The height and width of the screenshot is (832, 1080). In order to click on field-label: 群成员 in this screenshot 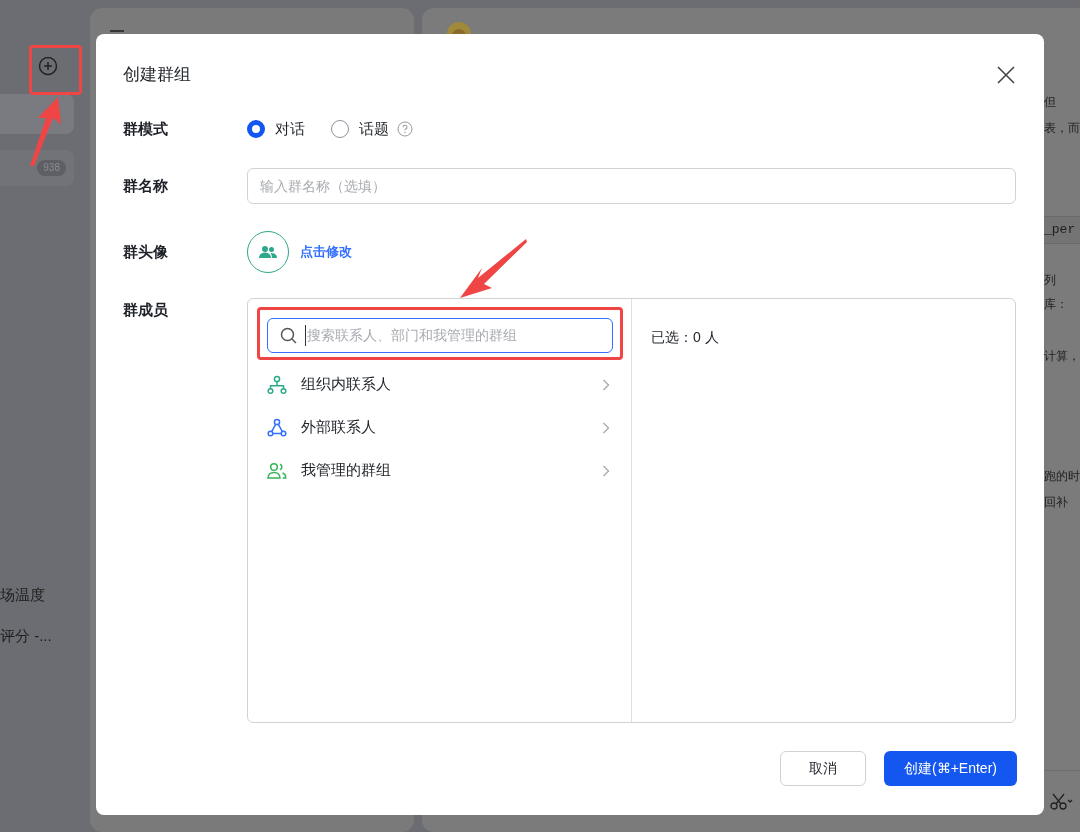, I will do `click(146, 310)`.